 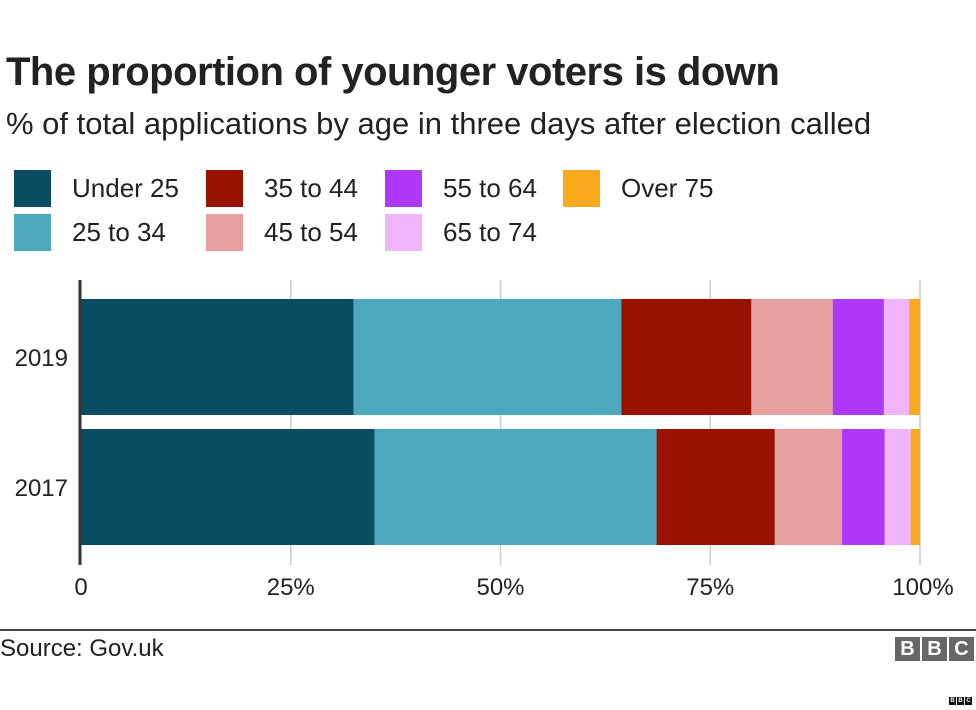 I want to click on source-note: Source: Gov.uk, so click(x=82, y=648).